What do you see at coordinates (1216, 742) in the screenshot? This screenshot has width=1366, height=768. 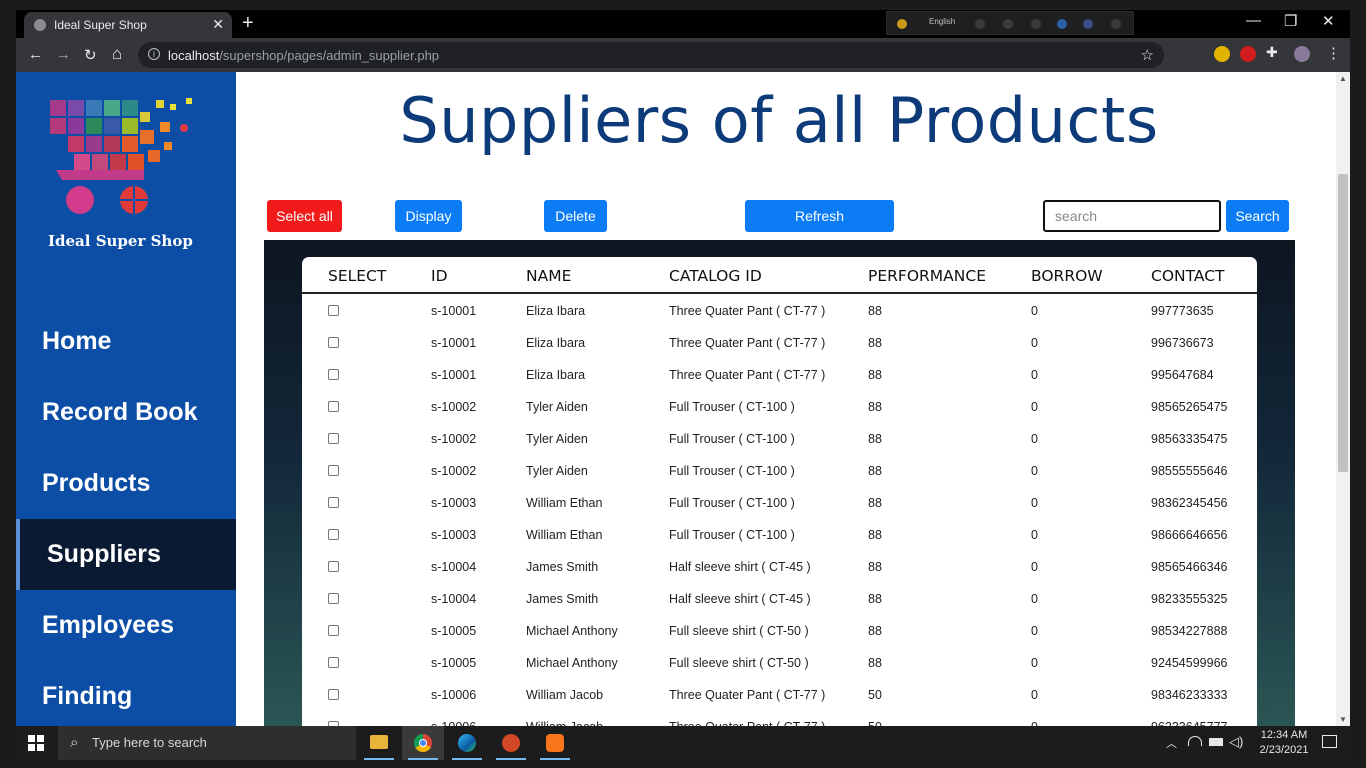 I see `battery-icon` at bounding box center [1216, 742].